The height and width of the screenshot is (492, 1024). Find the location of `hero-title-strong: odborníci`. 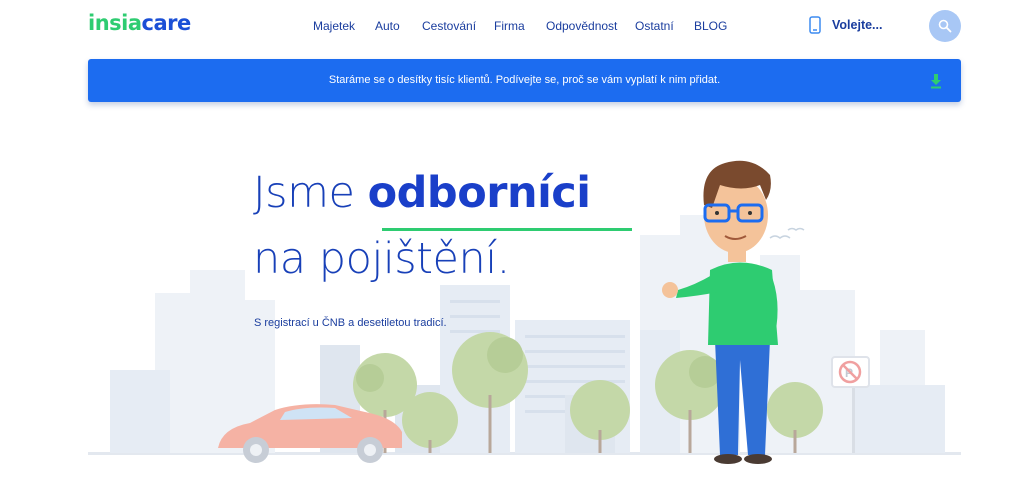

hero-title-strong: odborníci is located at coordinates (479, 193).